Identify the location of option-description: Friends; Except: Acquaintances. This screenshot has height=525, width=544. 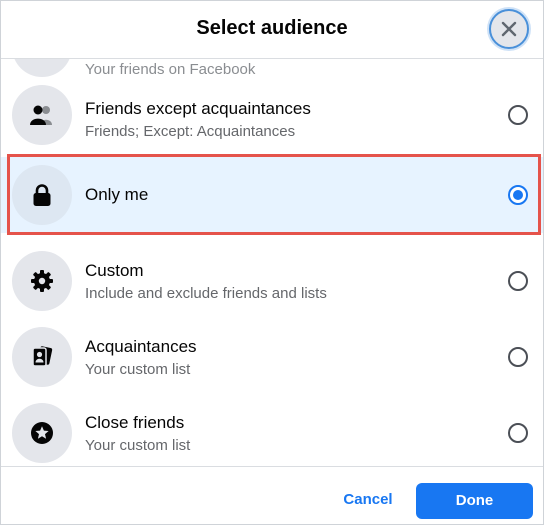
(190, 131).